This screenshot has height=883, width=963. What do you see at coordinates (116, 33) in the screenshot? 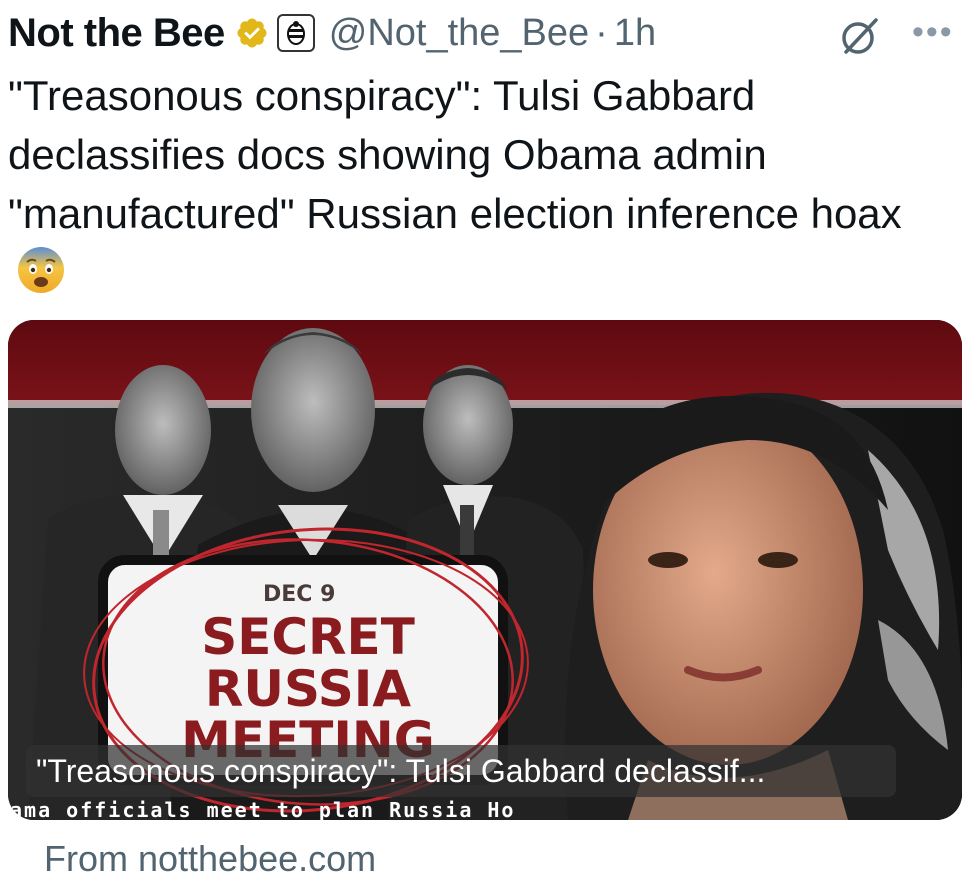
I see `author-name: Not the Bee` at bounding box center [116, 33].